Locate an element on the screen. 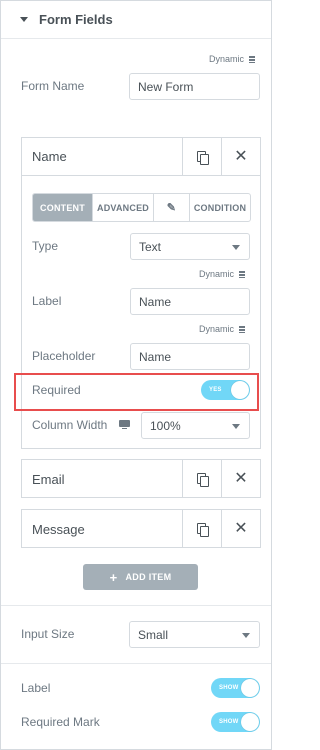 Image resolution: width=320 pixels, height=750 pixels. input-size-select: Small is located at coordinates (194, 634).